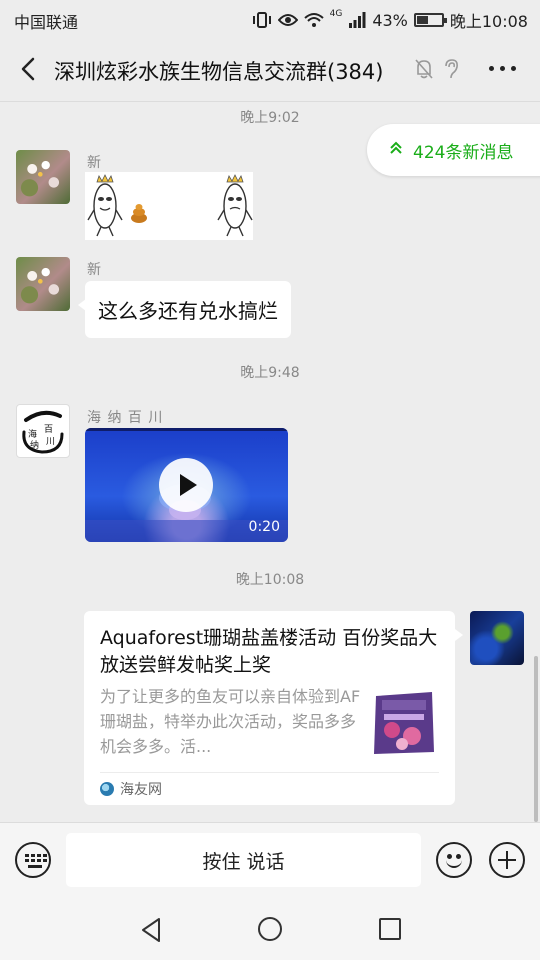 This screenshot has height=960, width=540. I want to click on play-button, so click(186, 485).